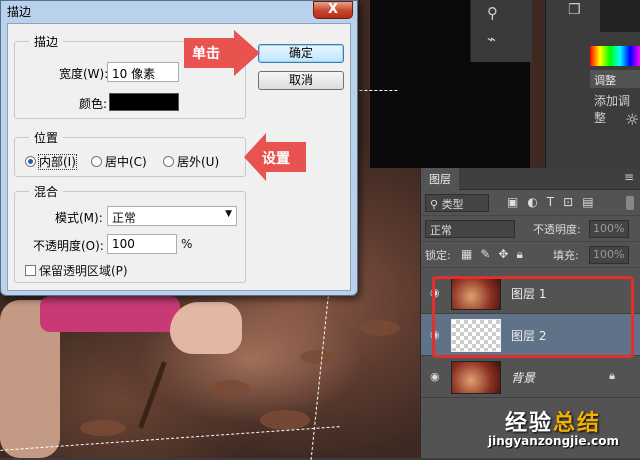  I want to click on callout-click-label: 单击, so click(206, 54).